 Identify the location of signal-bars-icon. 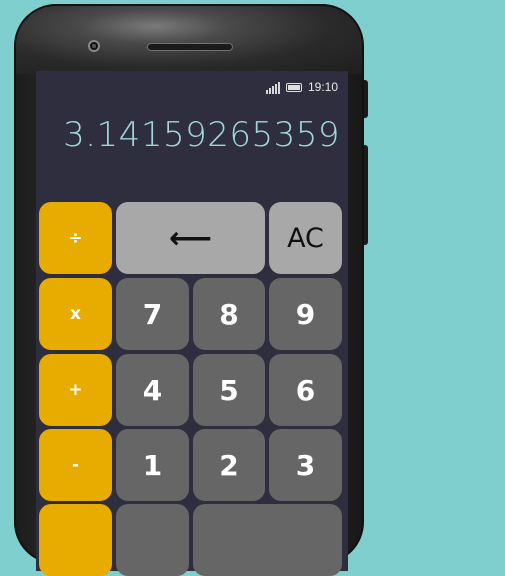
(272, 87).